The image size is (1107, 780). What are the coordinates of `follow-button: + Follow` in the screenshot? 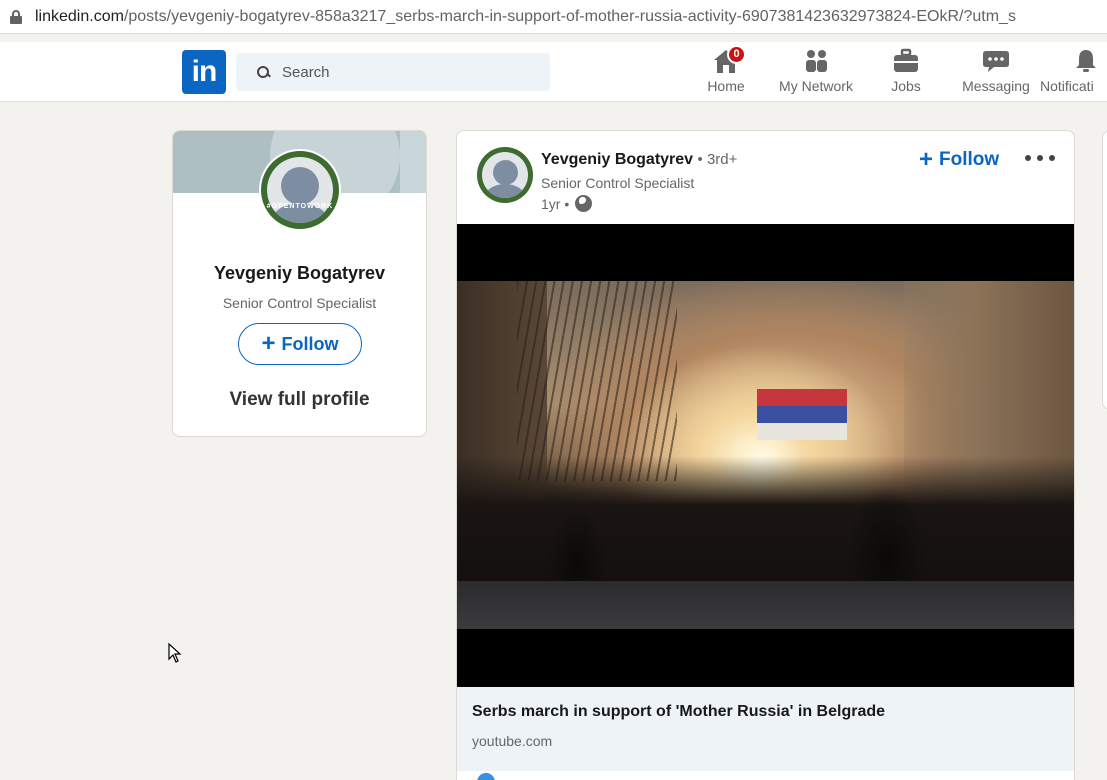 It's located at (300, 344).